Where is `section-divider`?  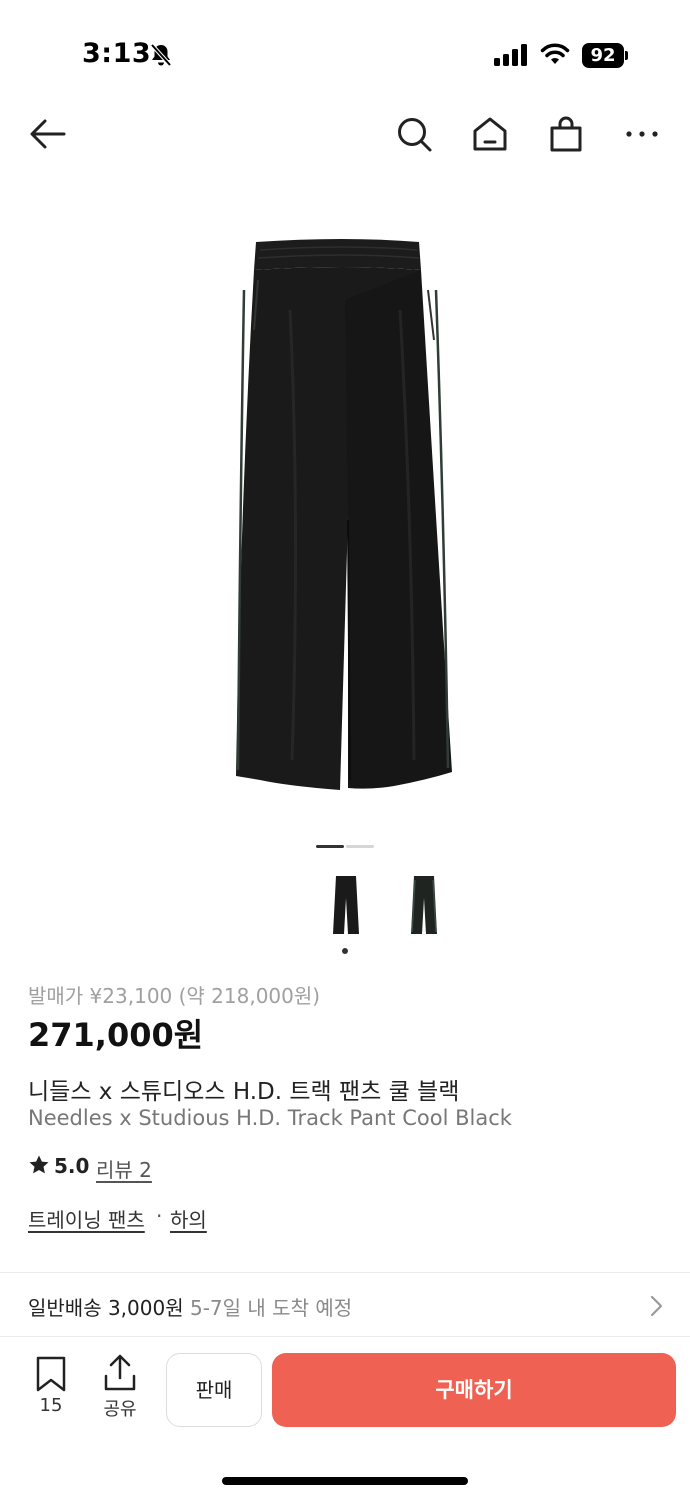
section-divider is located at coordinates (345, 1272).